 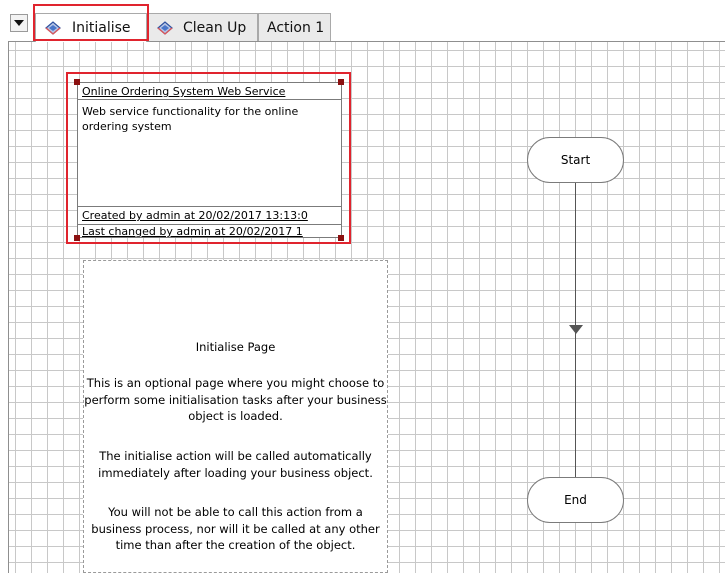 I want to click on tab-label: Clean Up, so click(x=215, y=28).